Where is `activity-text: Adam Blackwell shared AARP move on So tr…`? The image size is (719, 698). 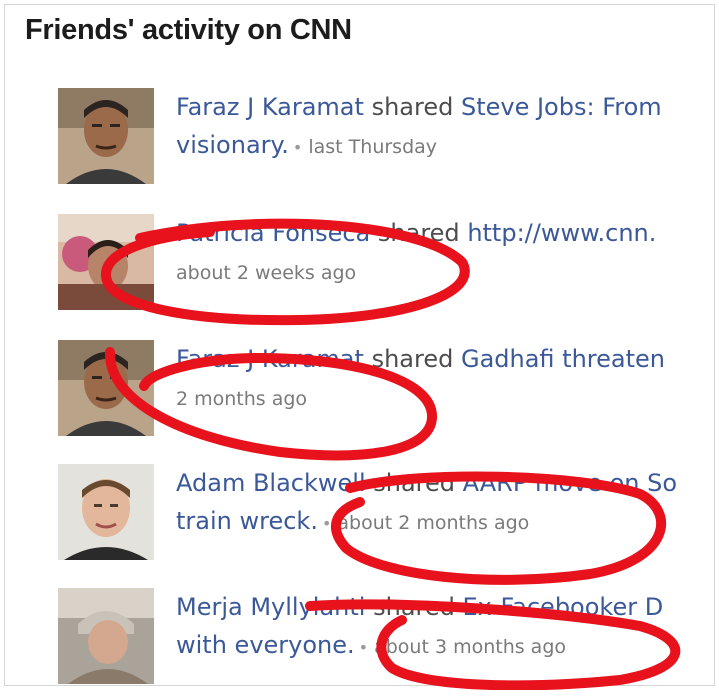 activity-text: Adam Blackwell shared AARP move on So tr… is located at coordinates (447, 503).